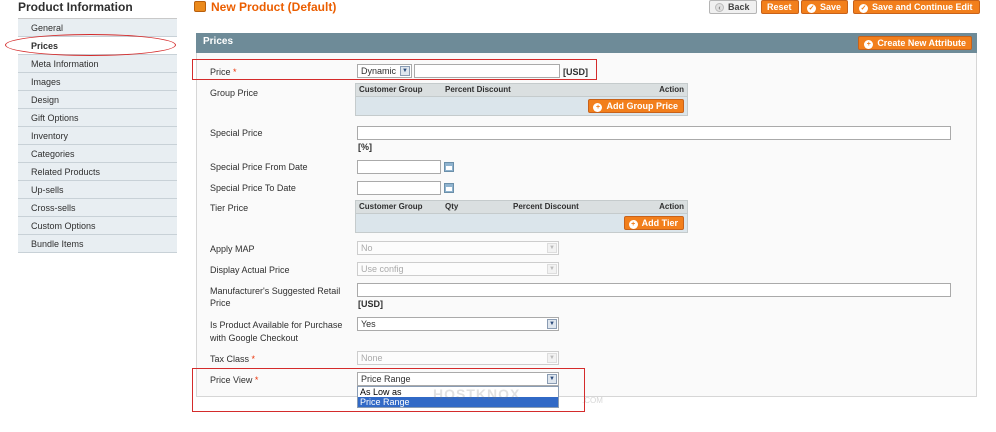 The width and height of the screenshot is (996, 432). What do you see at coordinates (458, 248) in the screenshot?
I see `apply-map-select: No ▼` at bounding box center [458, 248].